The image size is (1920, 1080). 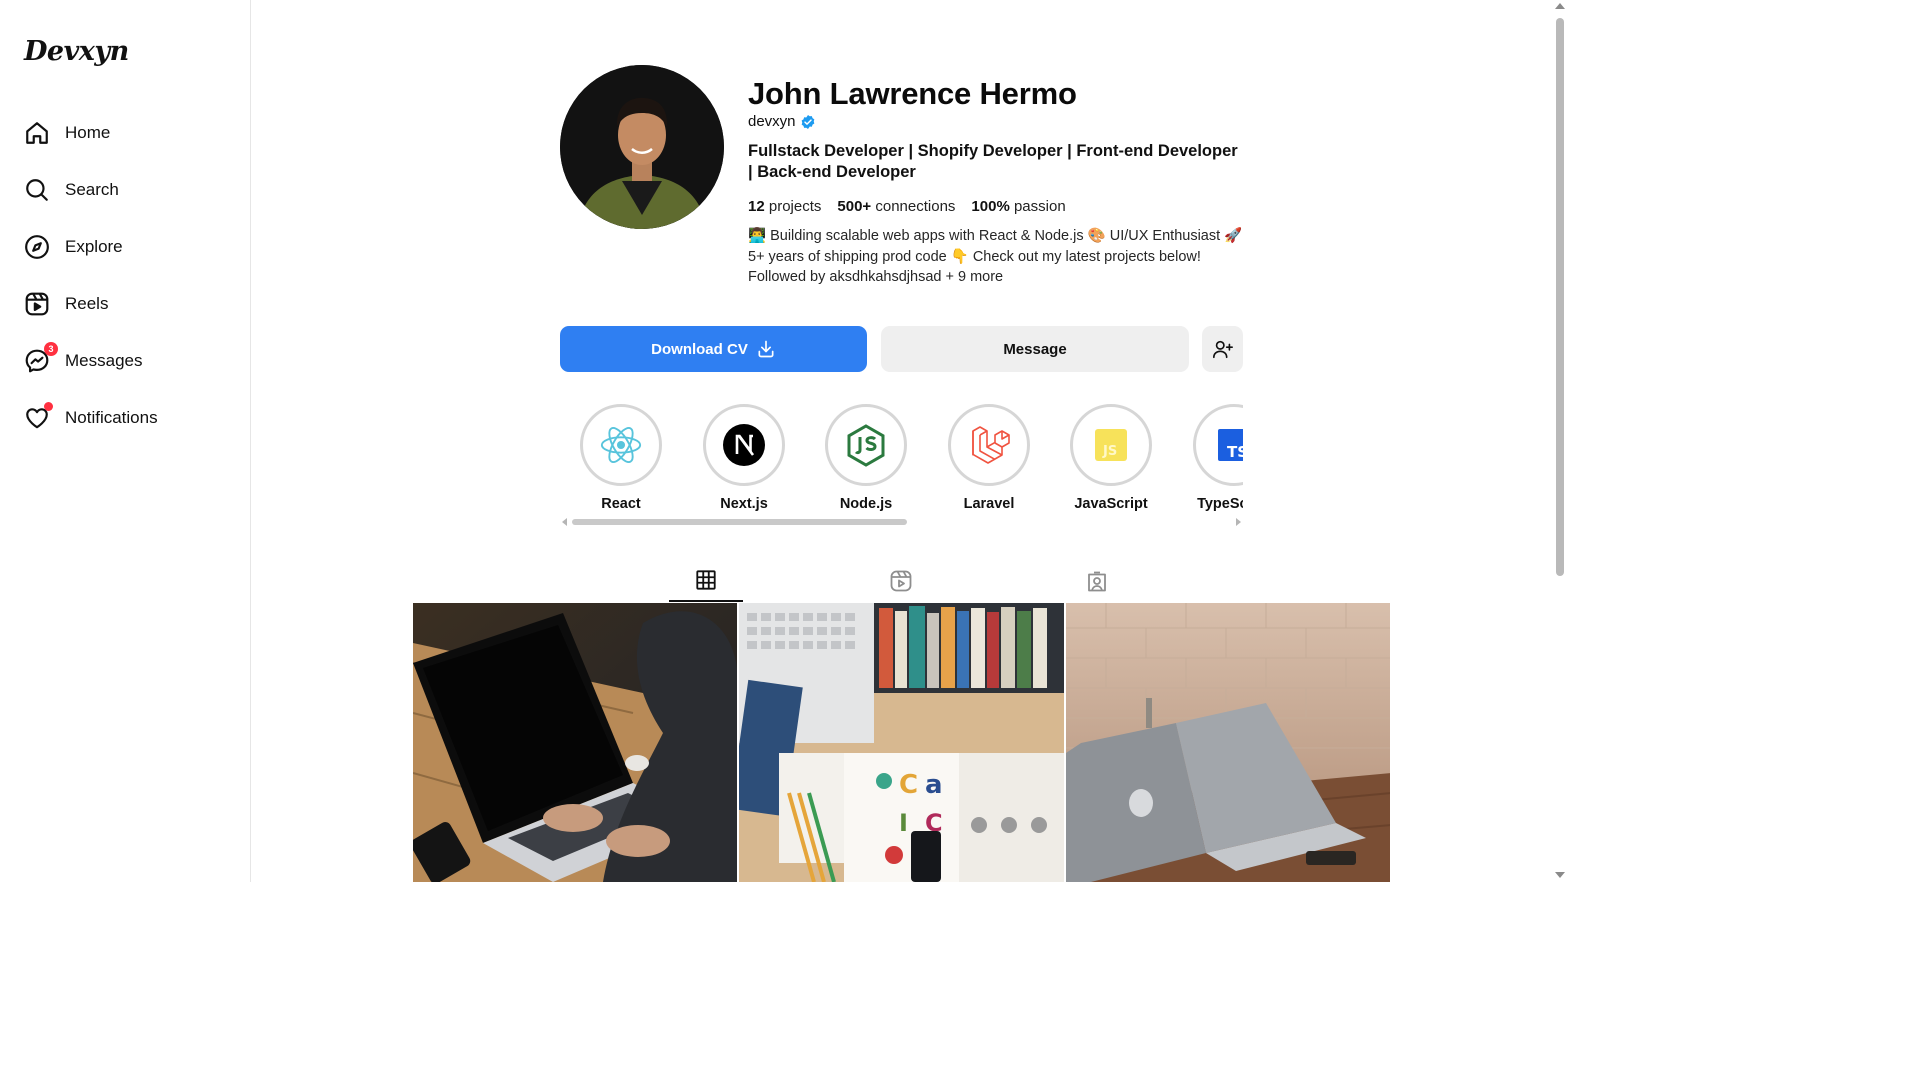 I want to click on message-button: Message, so click(x=1035, y=349).